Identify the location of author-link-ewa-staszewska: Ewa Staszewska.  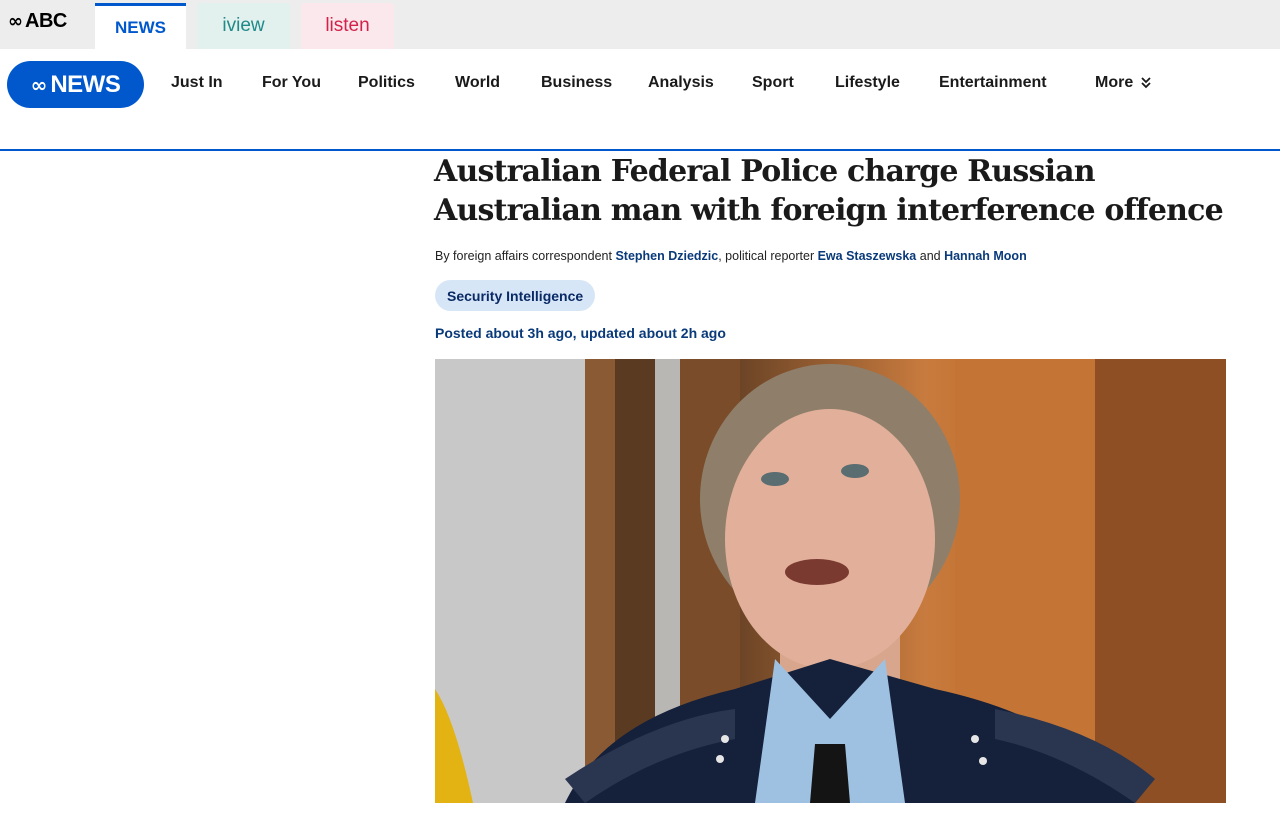
(867, 256).